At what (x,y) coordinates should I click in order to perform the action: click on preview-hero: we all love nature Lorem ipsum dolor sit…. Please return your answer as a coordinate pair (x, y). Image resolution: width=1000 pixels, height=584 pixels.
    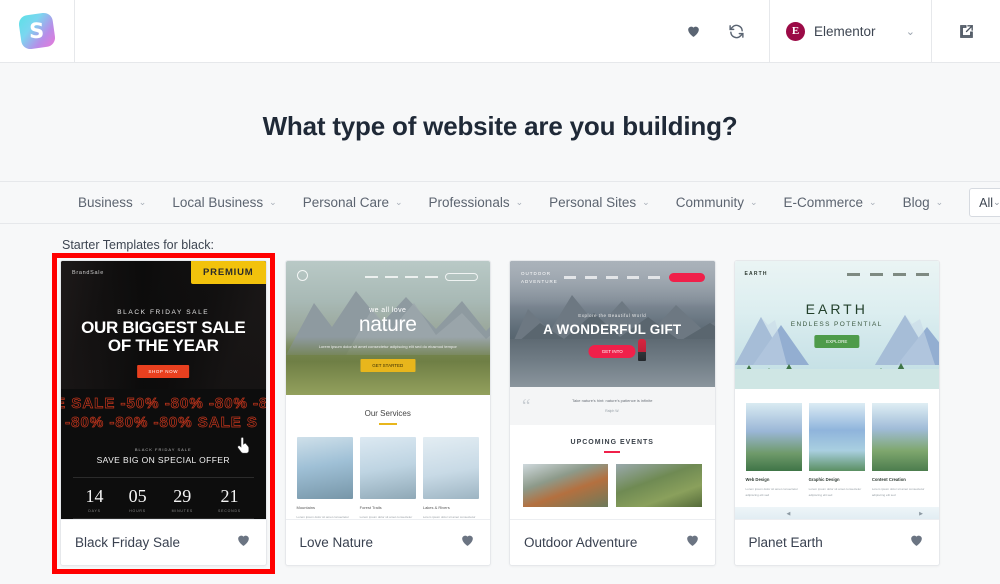
    Looking at the image, I should click on (387, 328).